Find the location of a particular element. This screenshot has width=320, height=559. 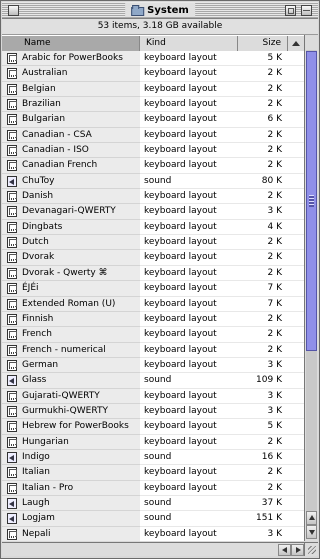

file-list-row: Extended Roman (U) keyboard layout 7 K is located at coordinates (153, 304).